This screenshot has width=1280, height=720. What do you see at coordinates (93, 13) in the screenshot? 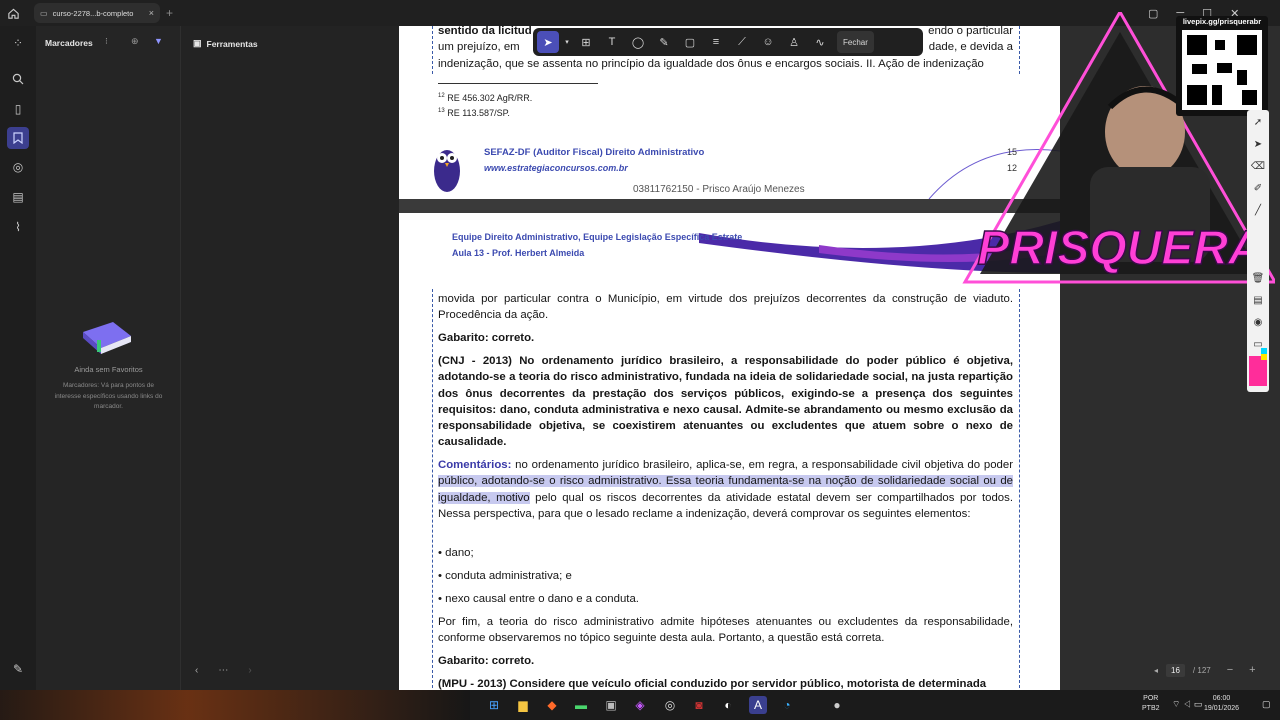
I see `tab-title: curso-2278...b-completo` at bounding box center [93, 13].